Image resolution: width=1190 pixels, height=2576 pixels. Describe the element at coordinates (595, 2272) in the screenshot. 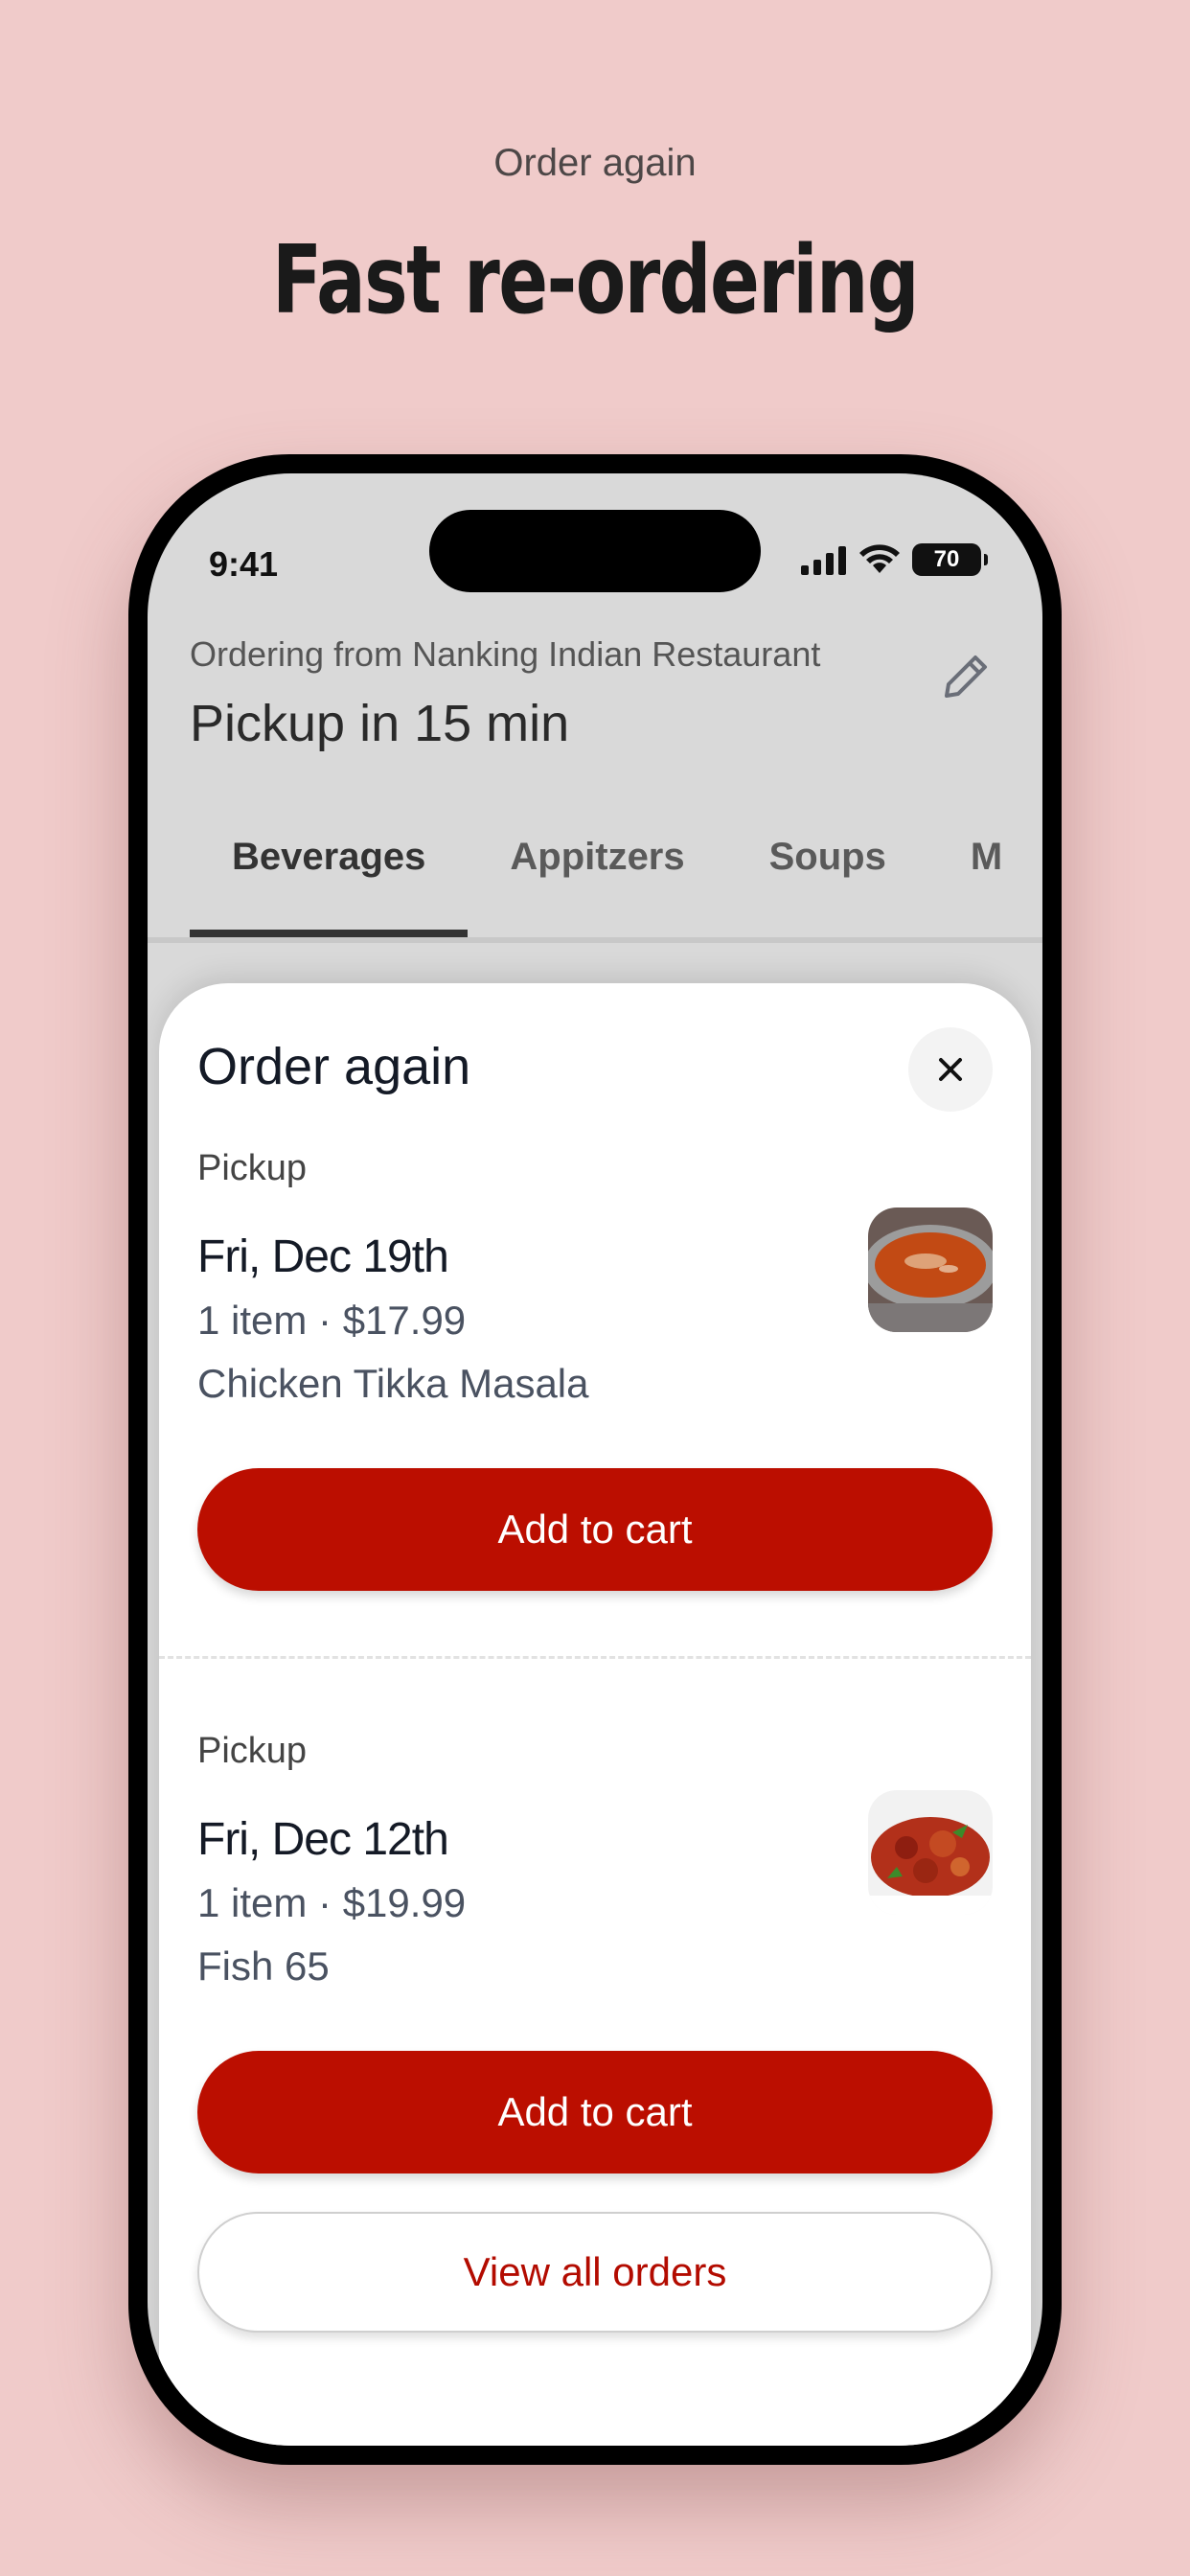

I see `view-all-orders-button: View all orders` at that location.